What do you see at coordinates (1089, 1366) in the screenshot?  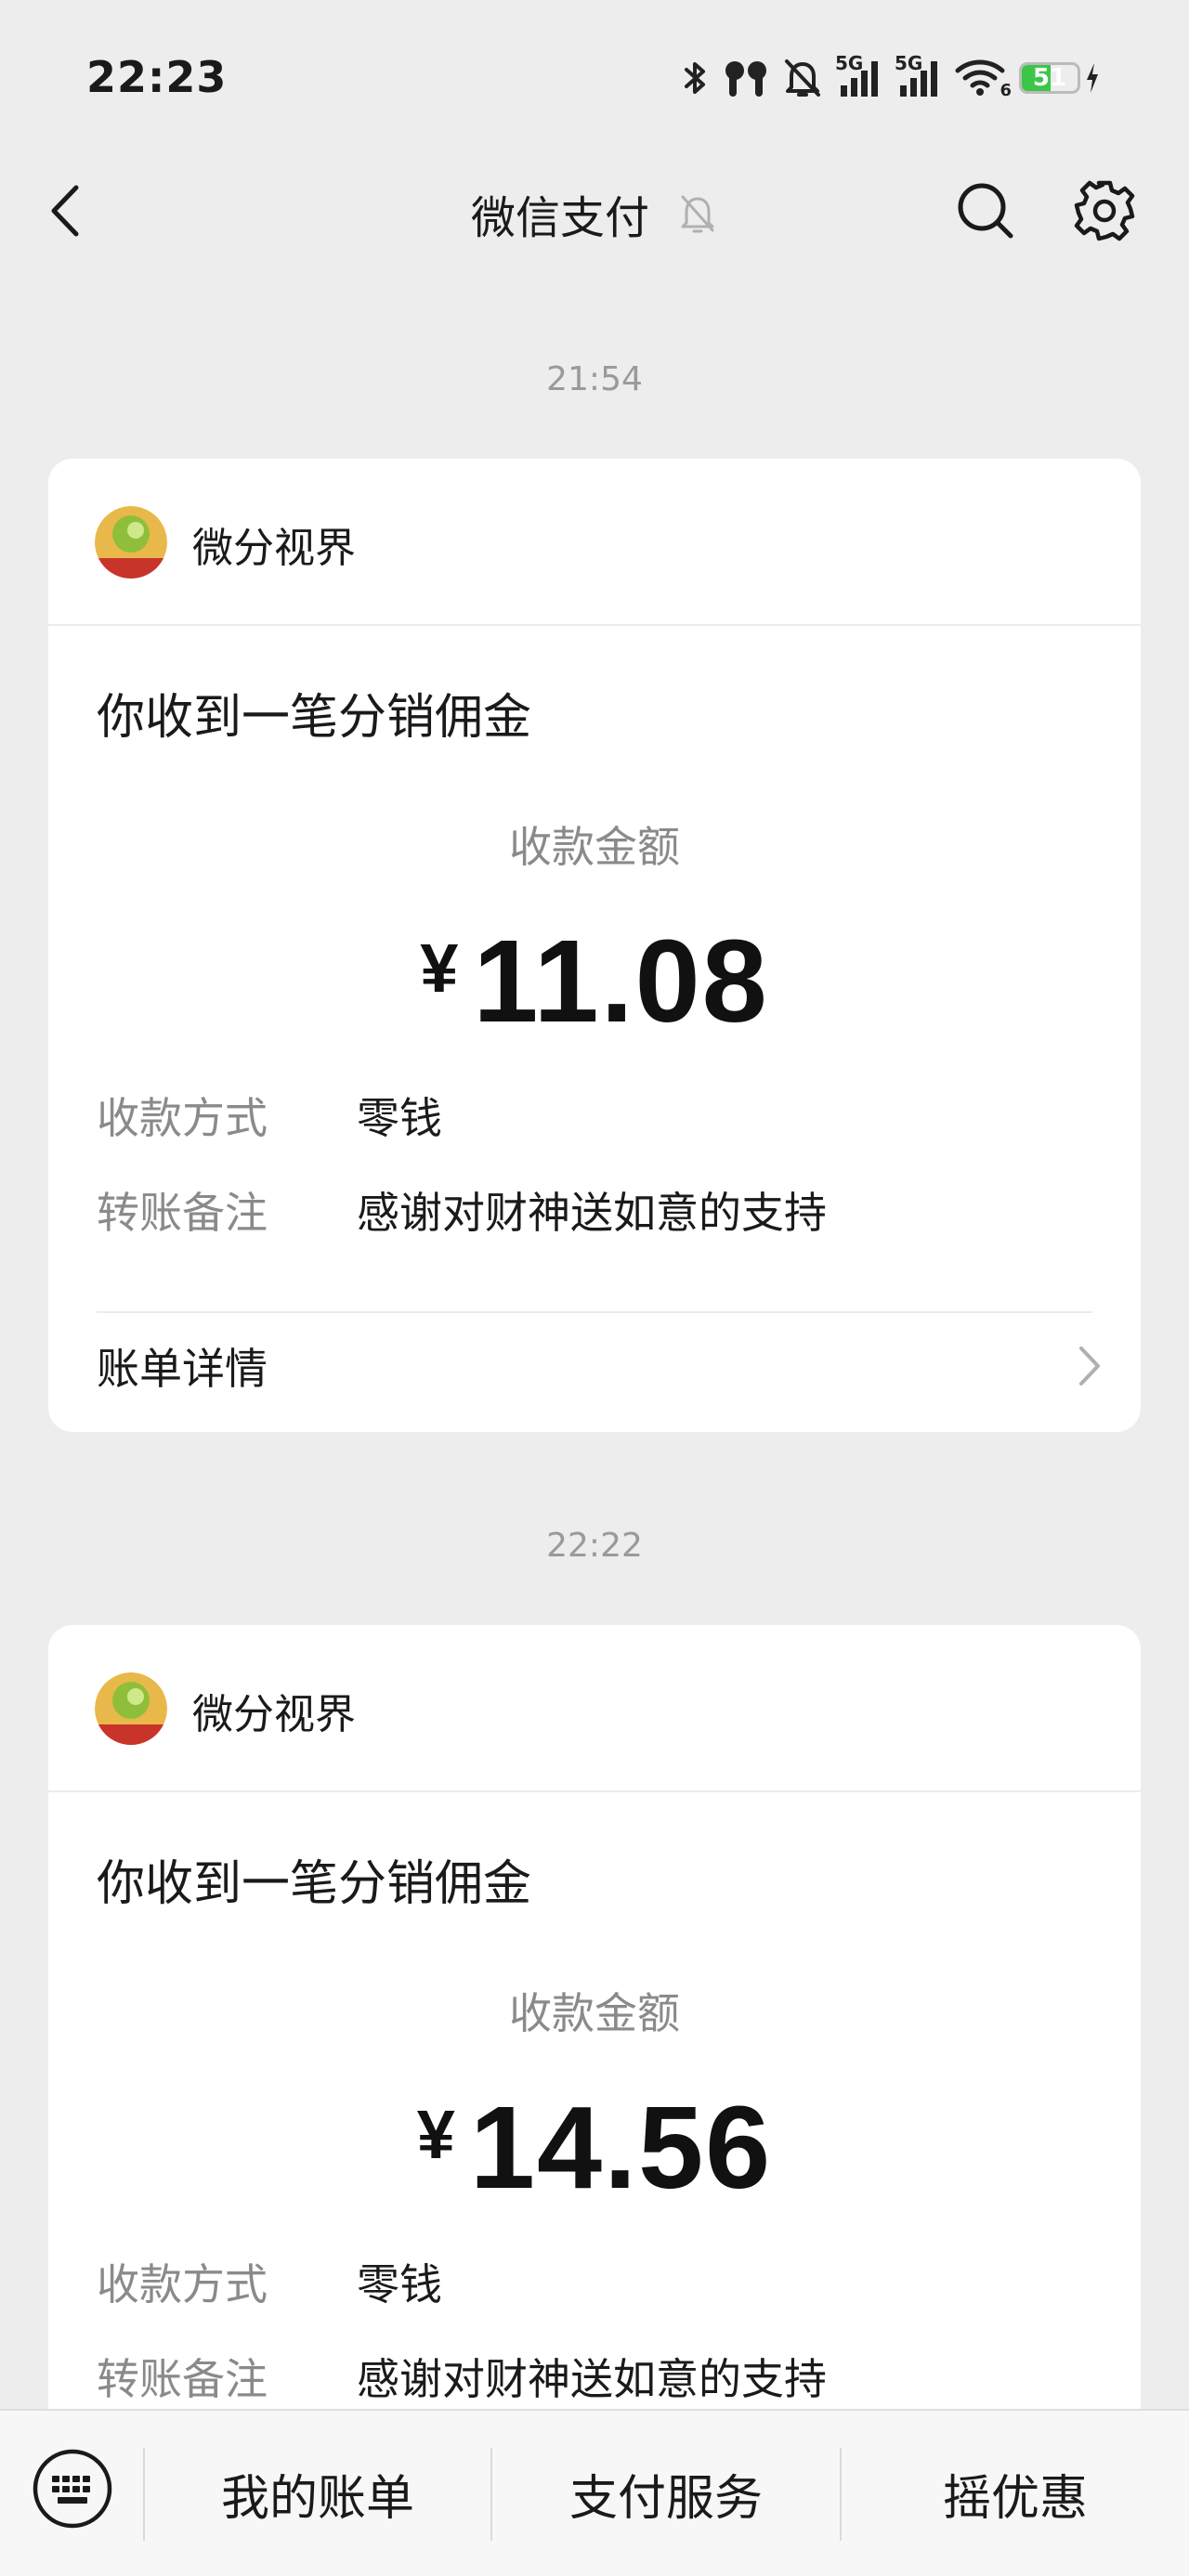 I see `chevron-right-icon` at bounding box center [1089, 1366].